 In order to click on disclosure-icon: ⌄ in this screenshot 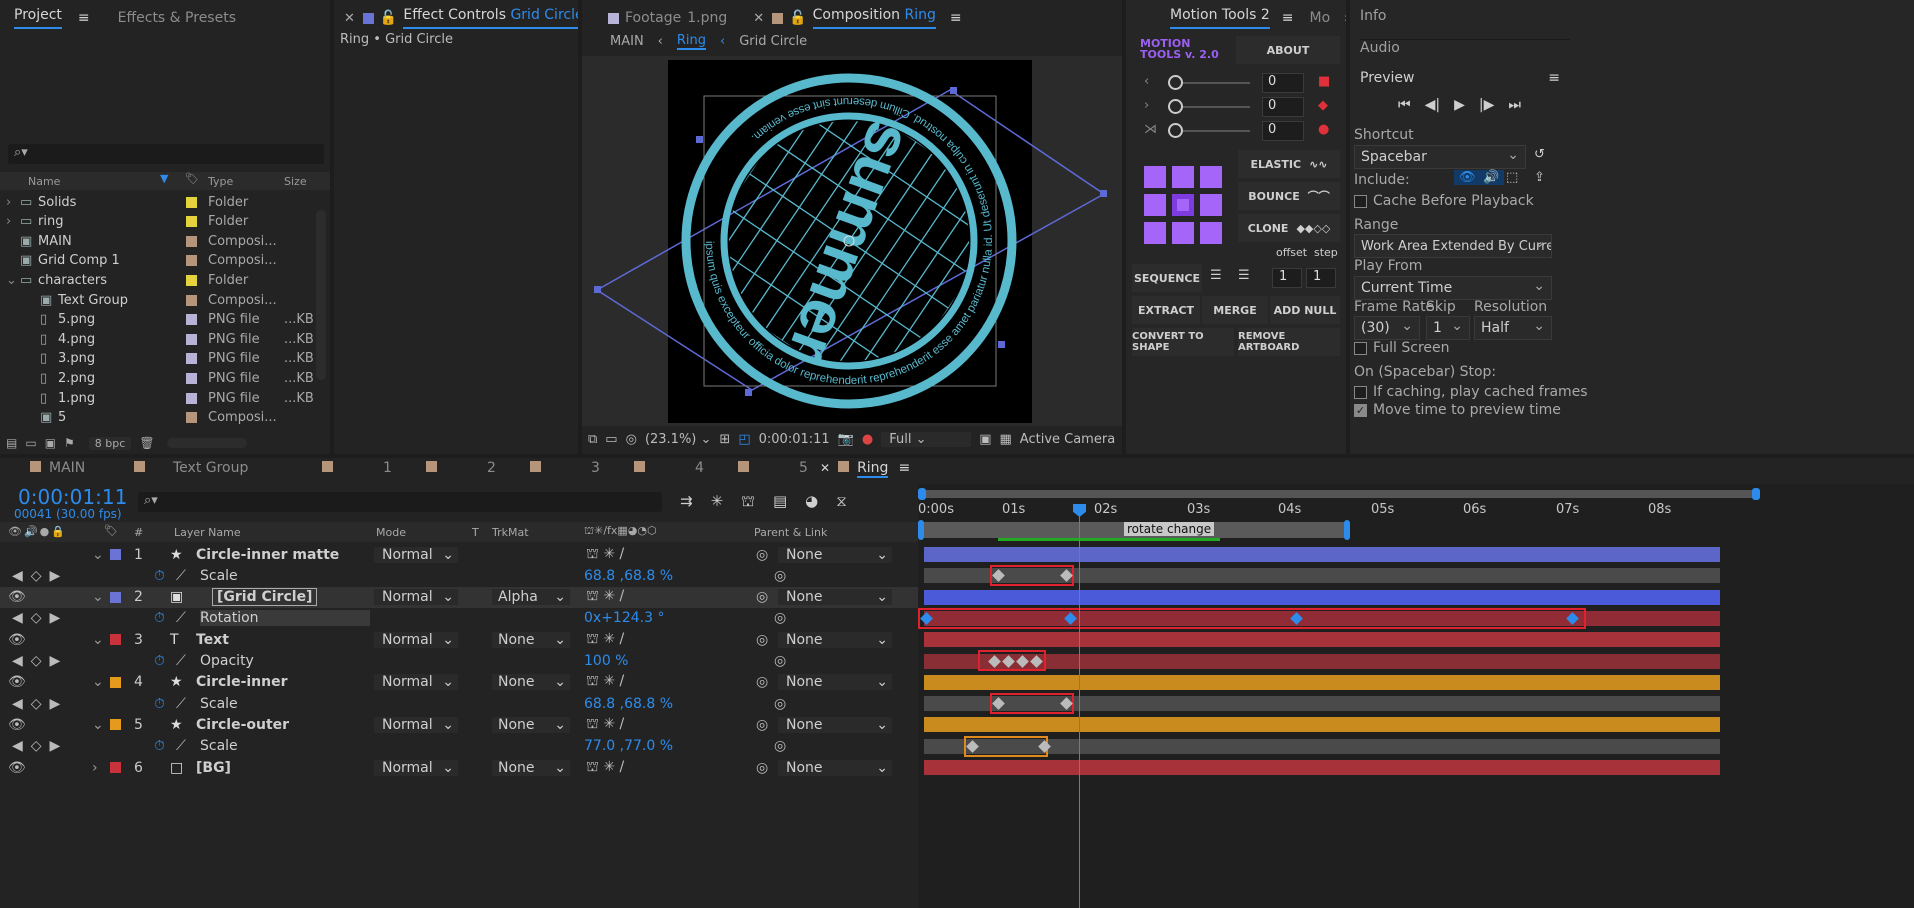, I will do `click(98, 555)`.